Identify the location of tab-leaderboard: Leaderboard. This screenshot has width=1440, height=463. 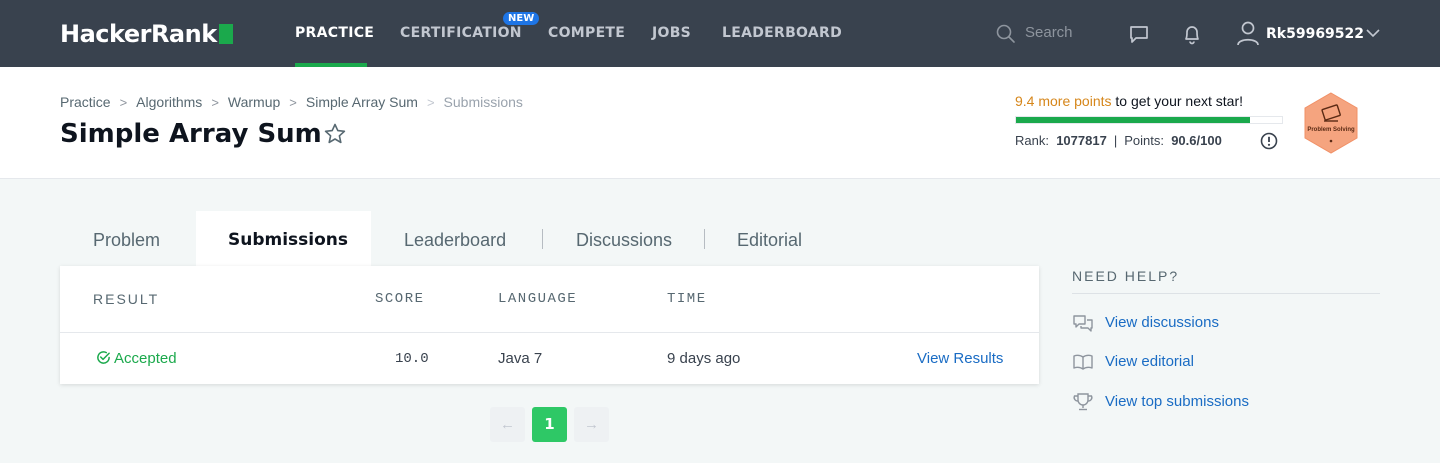
(455, 239).